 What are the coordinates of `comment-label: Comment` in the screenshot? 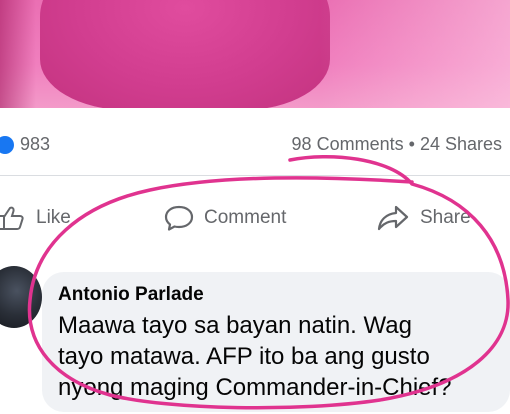 It's located at (245, 217).